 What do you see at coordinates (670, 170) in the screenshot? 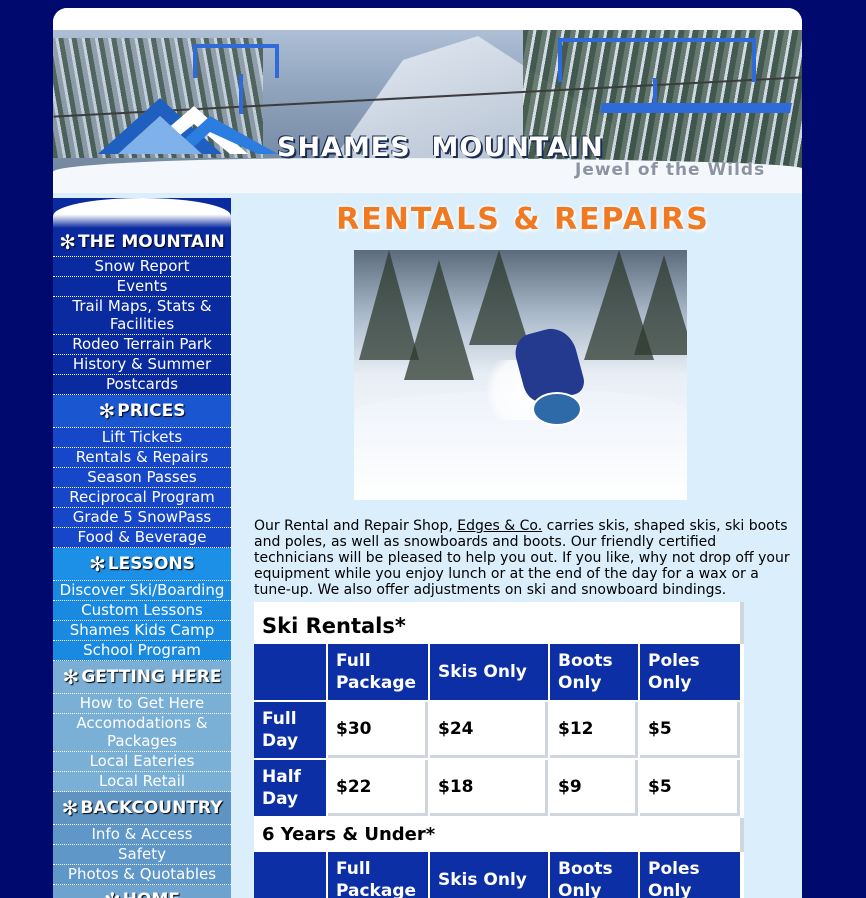
I see `site-tagline: Jewel of the Wilds` at bounding box center [670, 170].